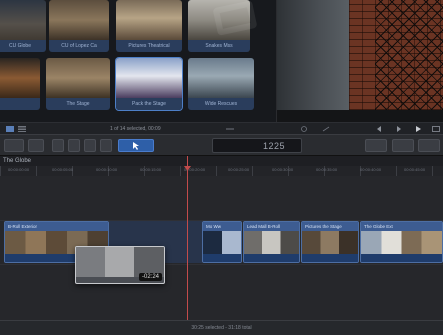 The height and width of the screenshot is (335, 443). What do you see at coordinates (20, 84) in the screenshot?
I see `browser-clip` at bounding box center [20, 84].